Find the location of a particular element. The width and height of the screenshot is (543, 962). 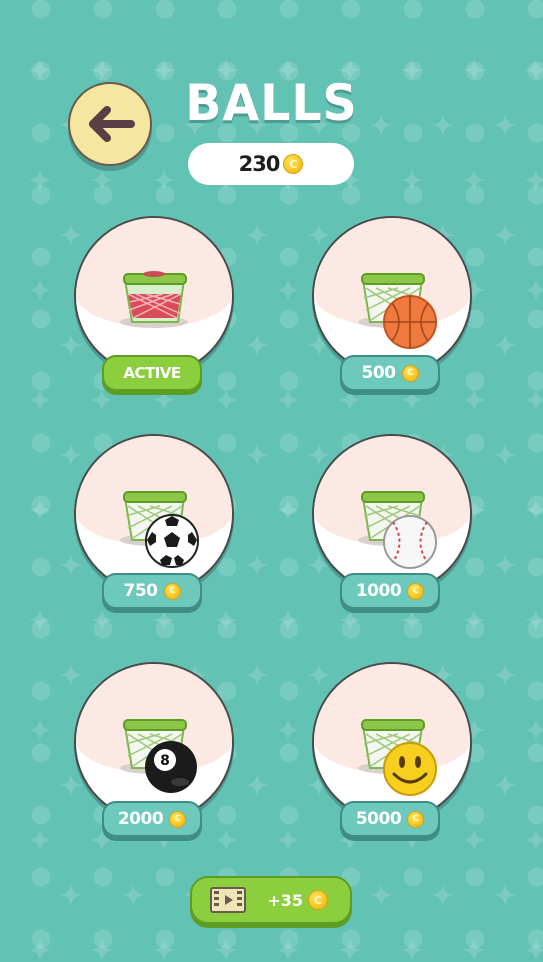

arrow-left-icon is located at coordinates (112, 124).